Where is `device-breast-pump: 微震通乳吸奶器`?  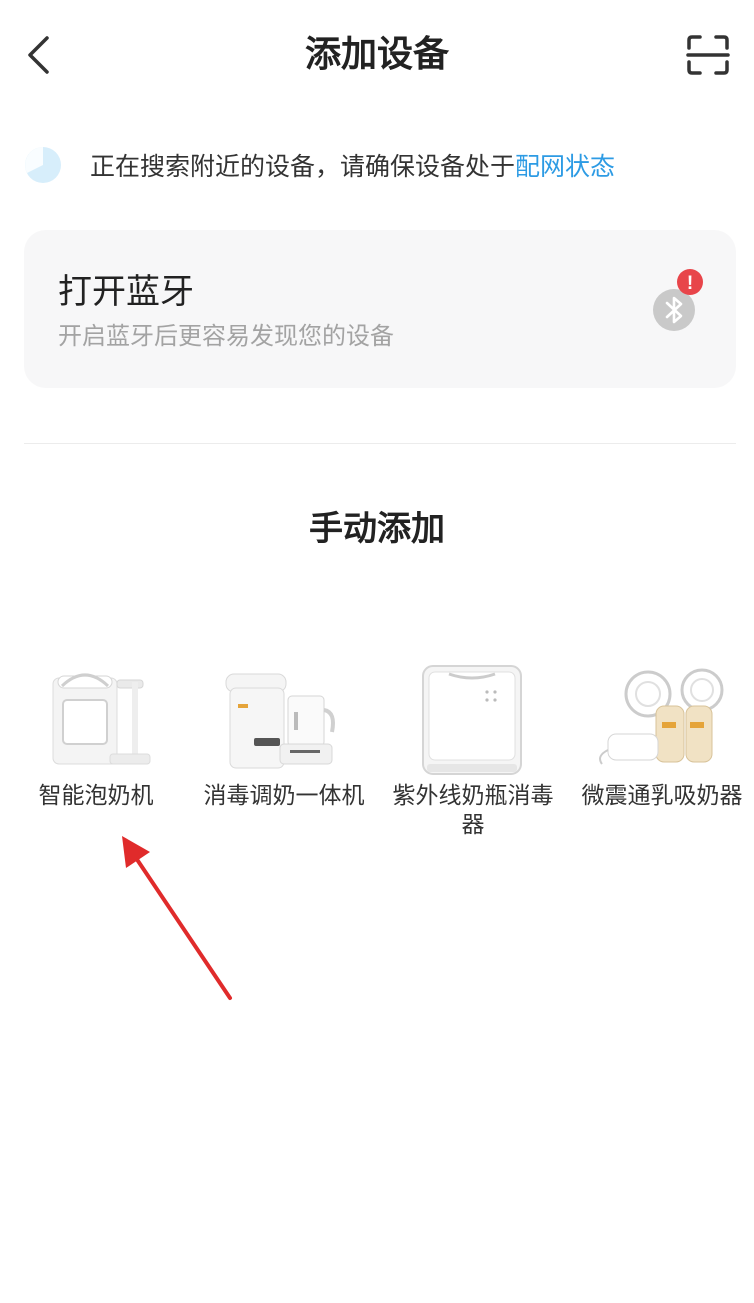 device-breast-pump: 微震通乳吸奶器 is located at coordinates (662, 755).